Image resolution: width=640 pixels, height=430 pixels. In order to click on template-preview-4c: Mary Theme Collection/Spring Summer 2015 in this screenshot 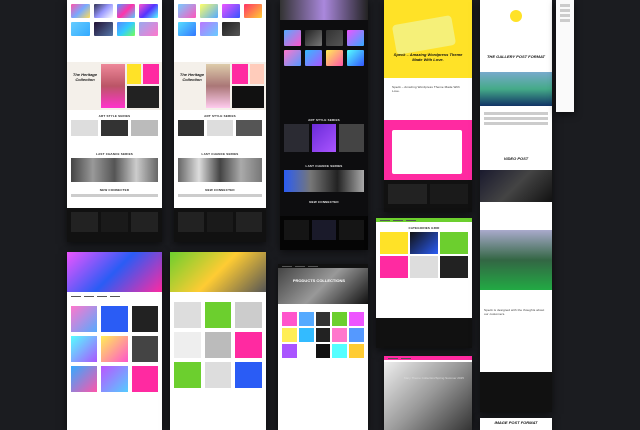, I will do `click(428, 393)`.